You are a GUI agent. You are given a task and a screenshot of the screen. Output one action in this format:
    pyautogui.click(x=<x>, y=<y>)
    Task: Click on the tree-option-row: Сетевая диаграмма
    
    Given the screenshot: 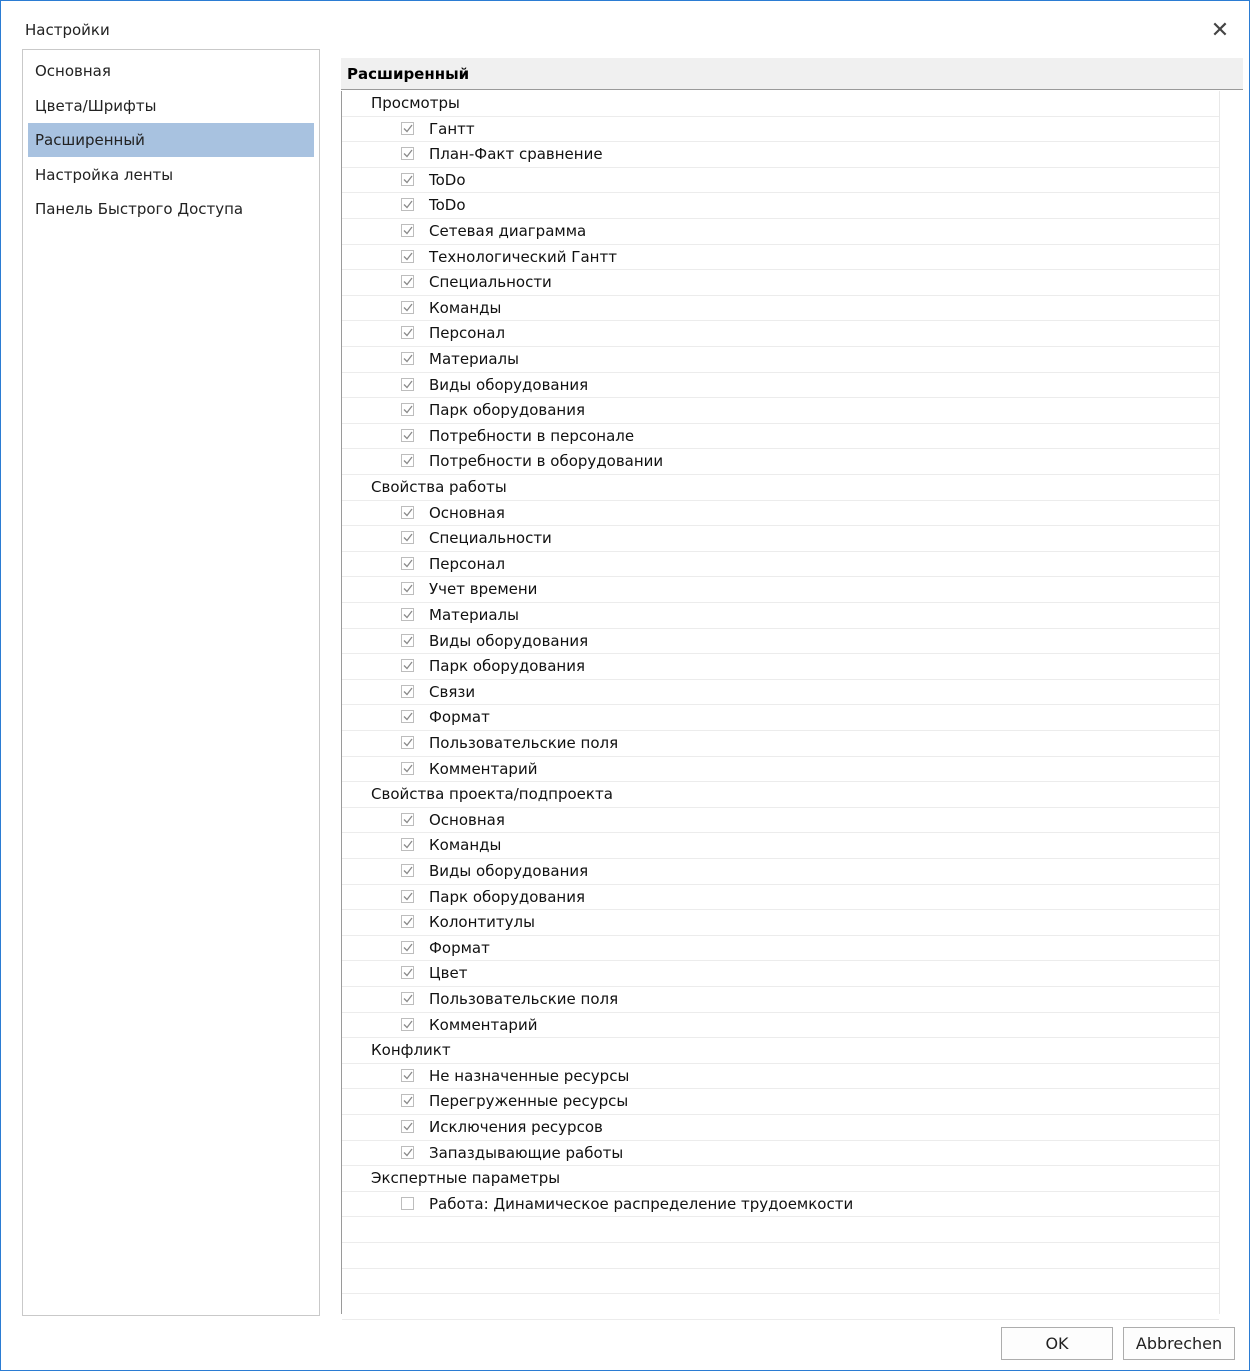 What is the action you would take?
    pyautogui.click(x=780, y=232)
    